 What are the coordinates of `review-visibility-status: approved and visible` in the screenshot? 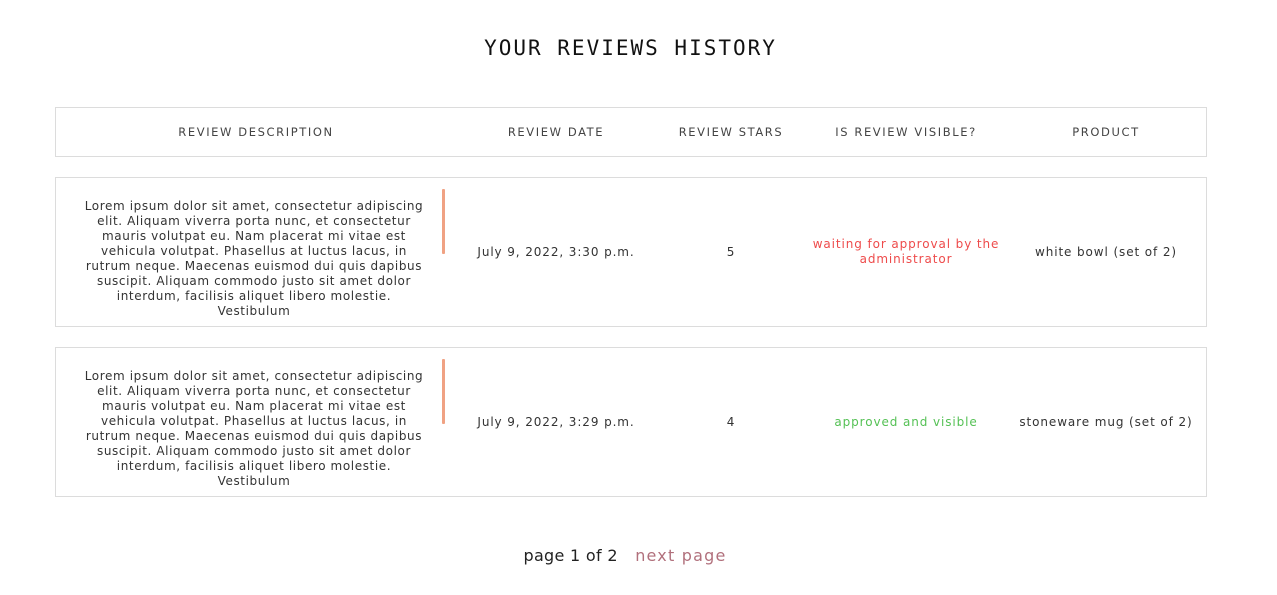 It's located at (906, 421).